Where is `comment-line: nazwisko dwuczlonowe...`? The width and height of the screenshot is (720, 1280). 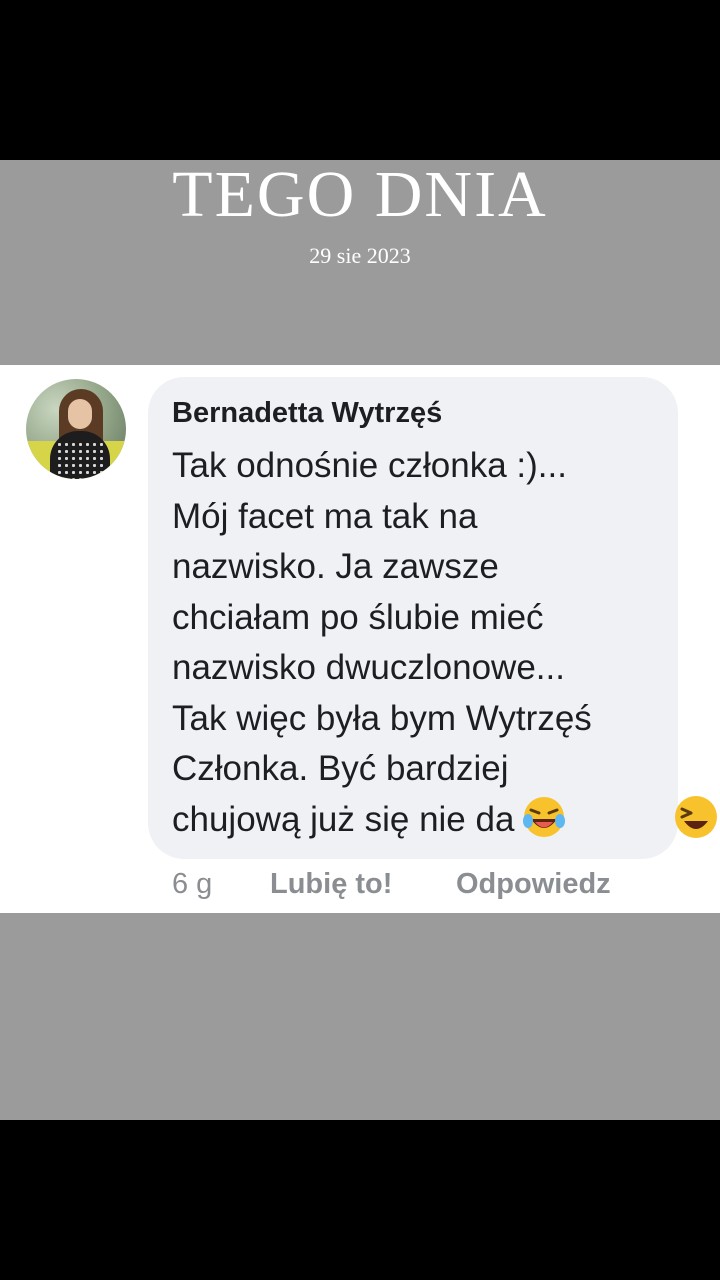
comment-line: nazwisko dwuczlonowe... is located at coordinates (368, 667).